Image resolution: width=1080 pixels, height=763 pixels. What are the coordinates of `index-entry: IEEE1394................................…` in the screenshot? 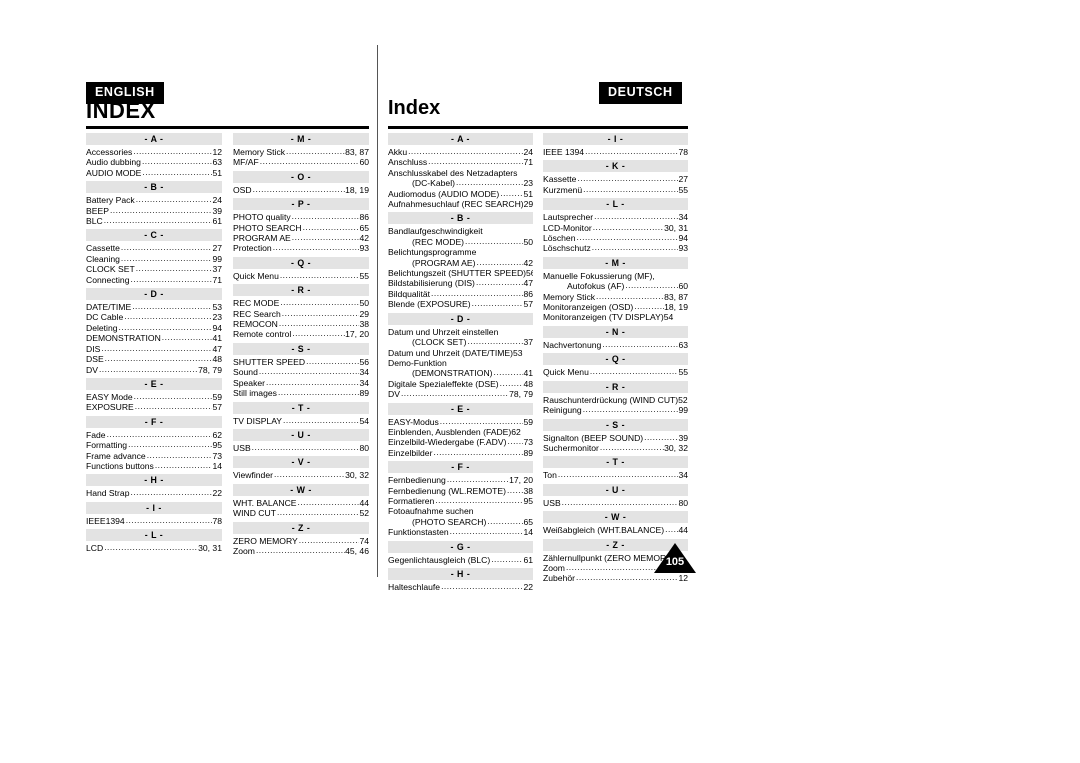 It's located at (154, 521).